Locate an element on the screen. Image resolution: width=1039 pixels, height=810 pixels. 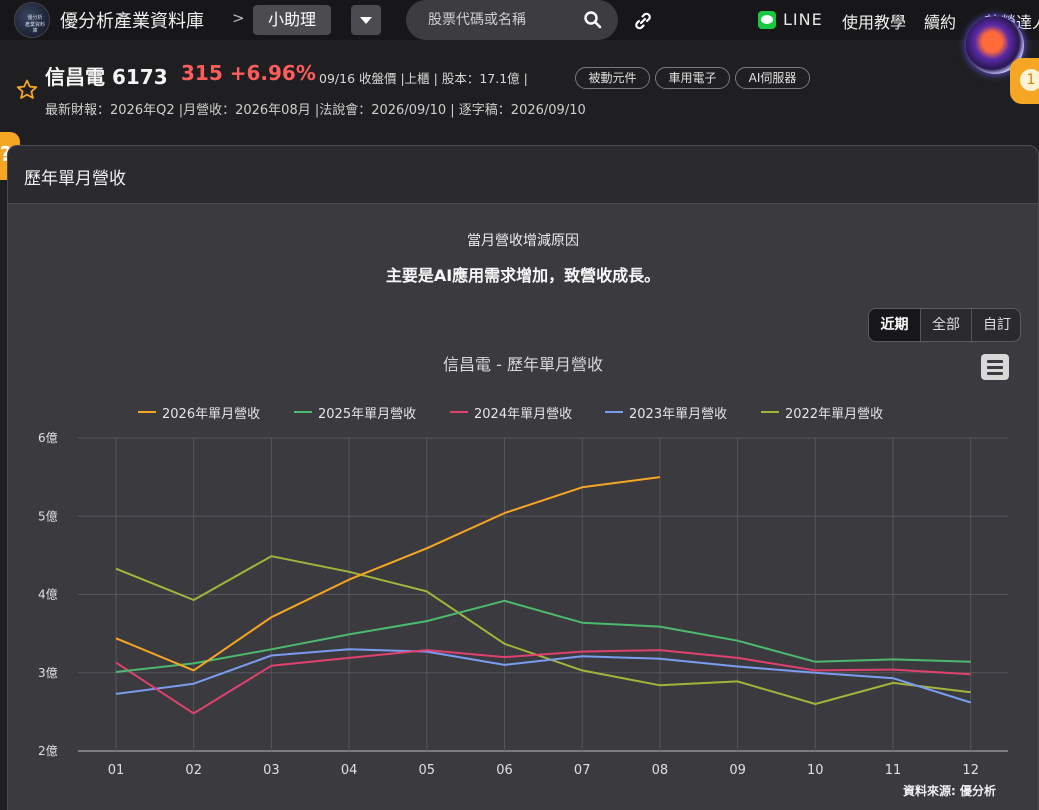
tag-passive-components: 被動元件 is located at coordinates (612, 78).